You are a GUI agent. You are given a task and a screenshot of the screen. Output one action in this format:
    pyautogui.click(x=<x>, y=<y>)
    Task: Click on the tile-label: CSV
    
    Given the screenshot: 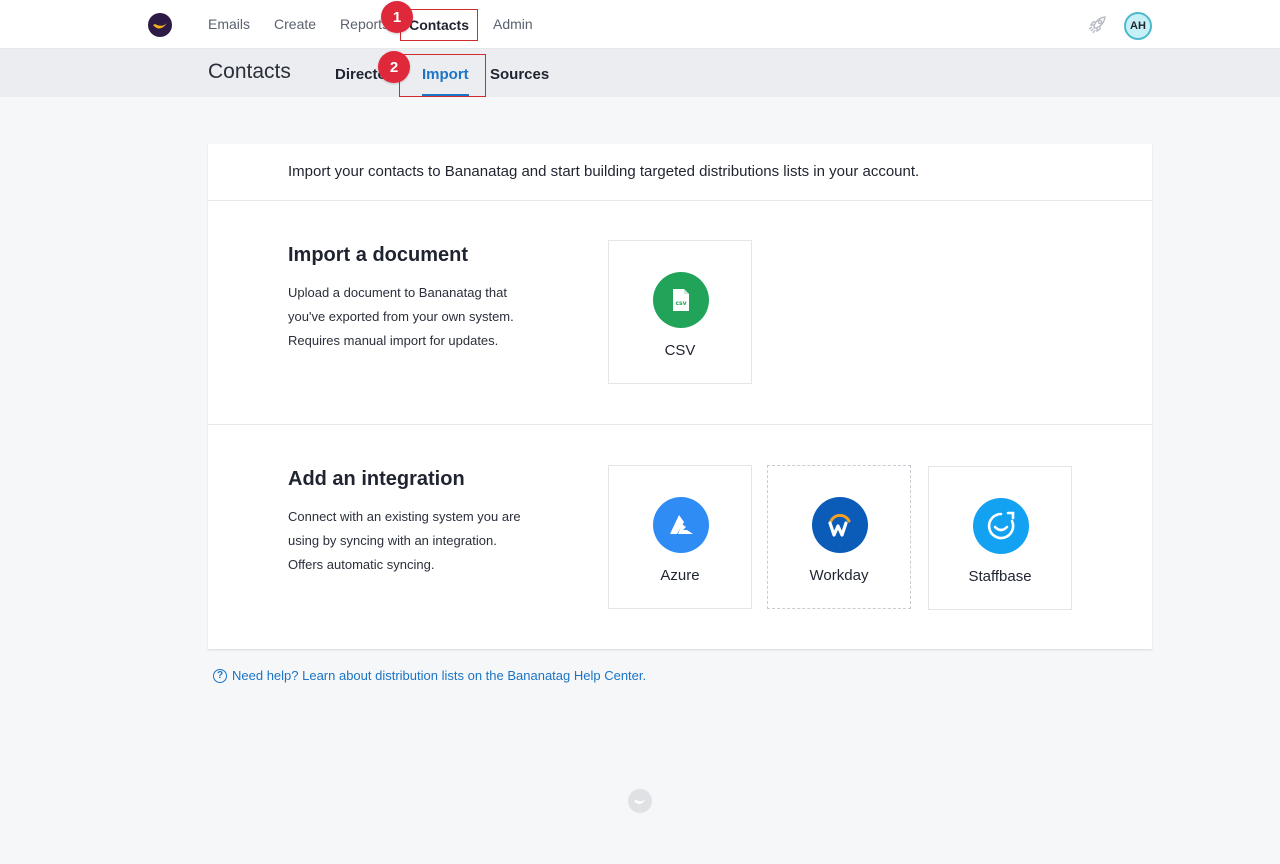 What is the action you would take?
    pyautogui.click(x=680, y=350)
    